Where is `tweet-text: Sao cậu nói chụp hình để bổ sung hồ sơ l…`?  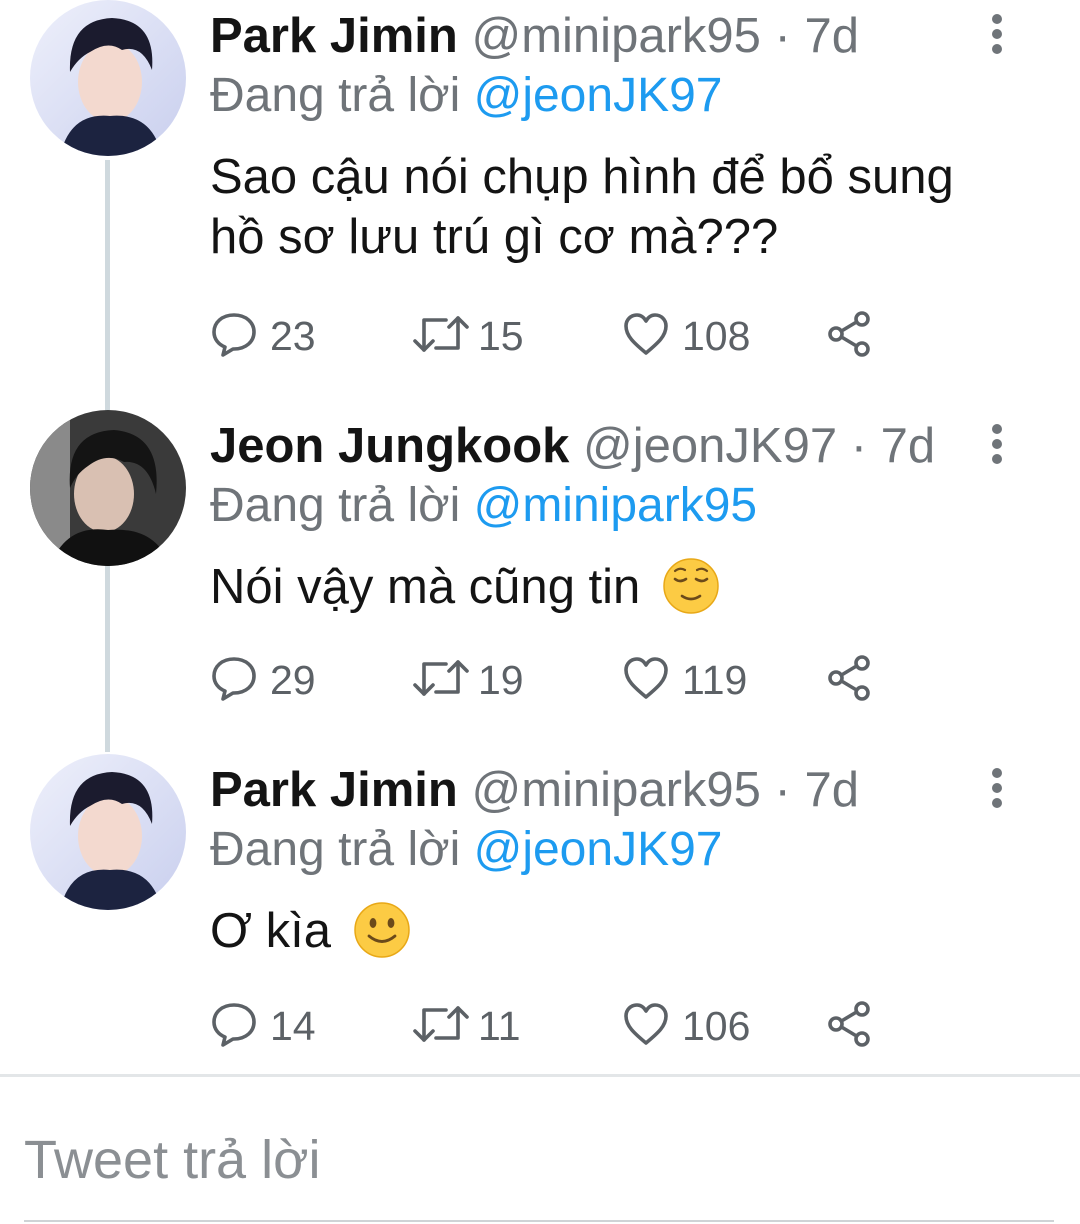 tweet-text: Sao cậu nói chụp hình để bổ sung hồ sơ l… is located at coordinates (620, 207).